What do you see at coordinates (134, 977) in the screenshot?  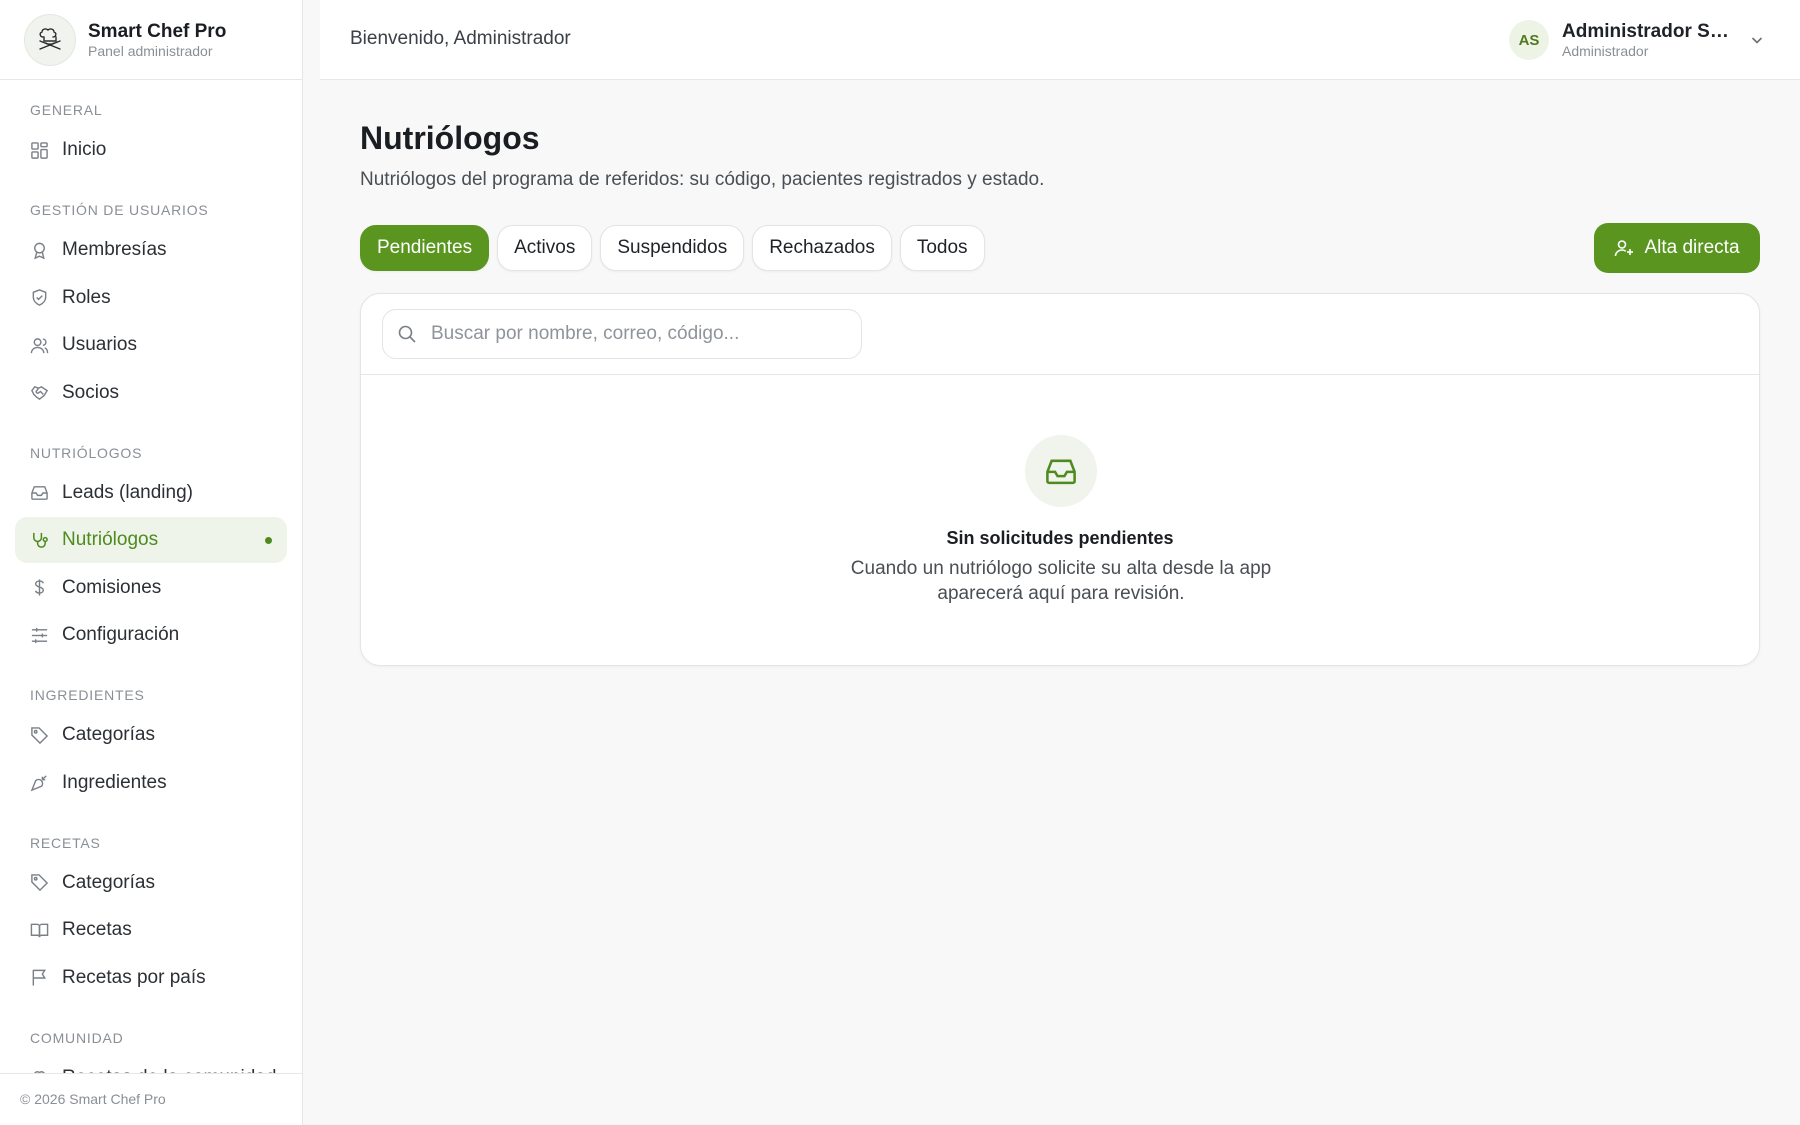 I see `sidebar-item-label: Recetas por país` at bounding box center [134, 977].